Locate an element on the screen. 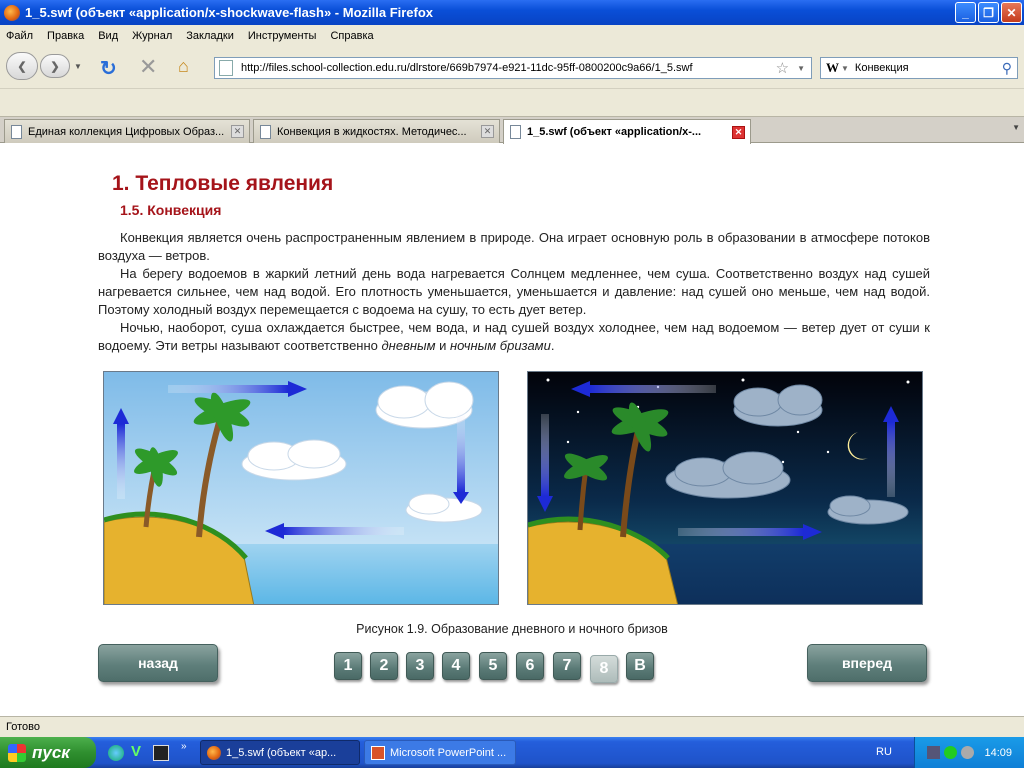  tab-convection-method: Конвекция в жидкостях. Методичес... ✕ is located at coordinates (376, 131).